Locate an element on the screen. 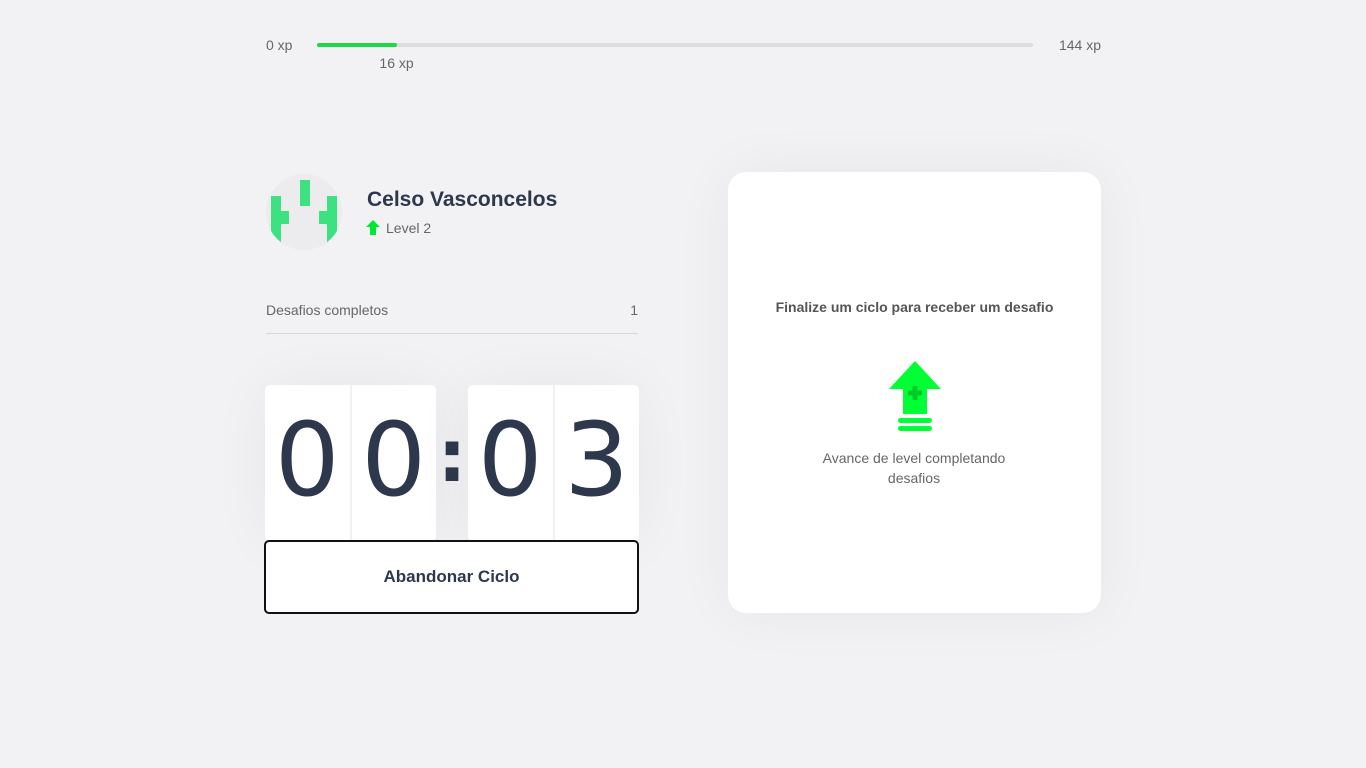 Image resolution: width=1366 pixels, height=768 pixels. minutes-tens-digit: 0 is located at coordinates (308, 463).